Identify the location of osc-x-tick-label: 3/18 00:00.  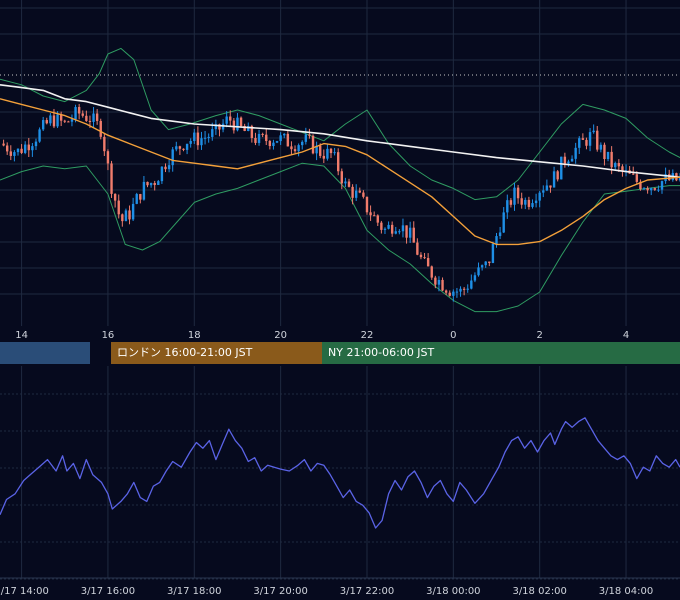
(453, 591).